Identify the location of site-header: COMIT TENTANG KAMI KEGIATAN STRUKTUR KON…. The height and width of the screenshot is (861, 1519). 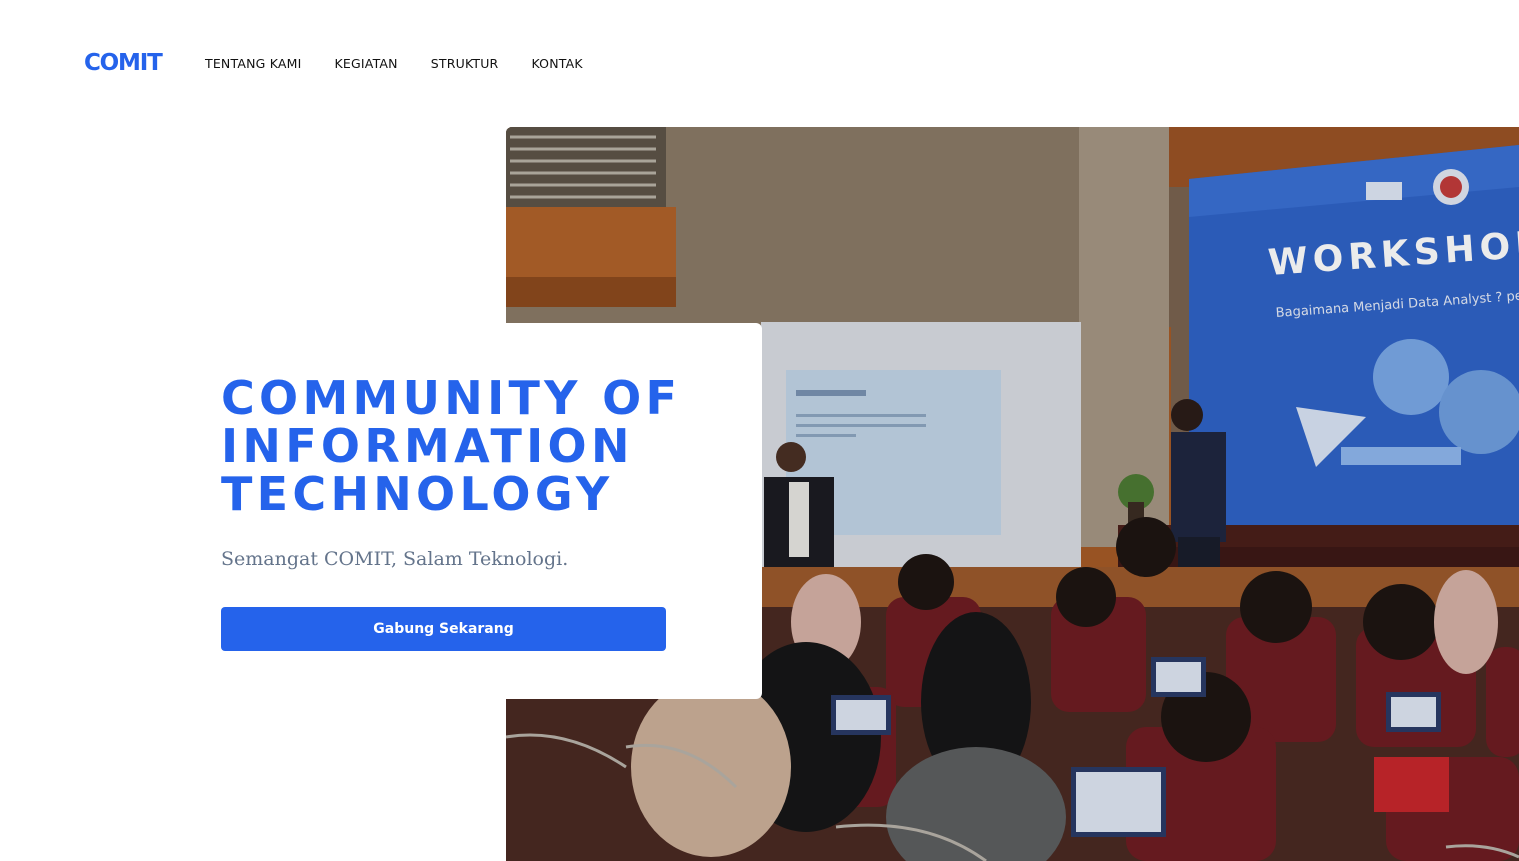
(759, 64).